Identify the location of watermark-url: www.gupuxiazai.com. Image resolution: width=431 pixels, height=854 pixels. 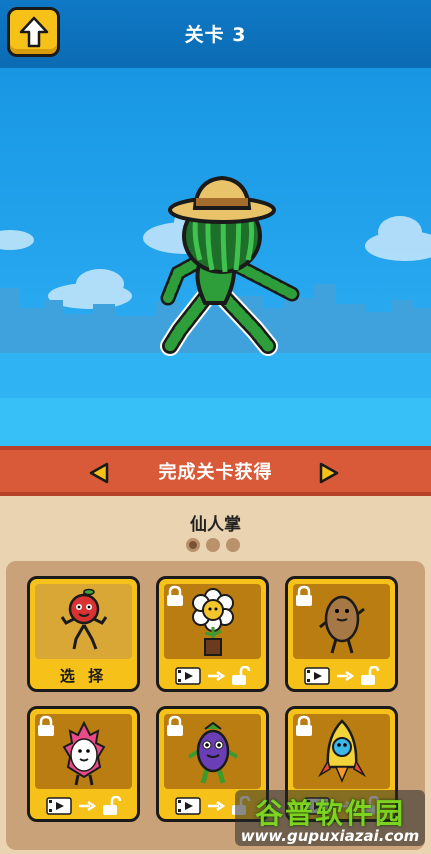
(330, 836).